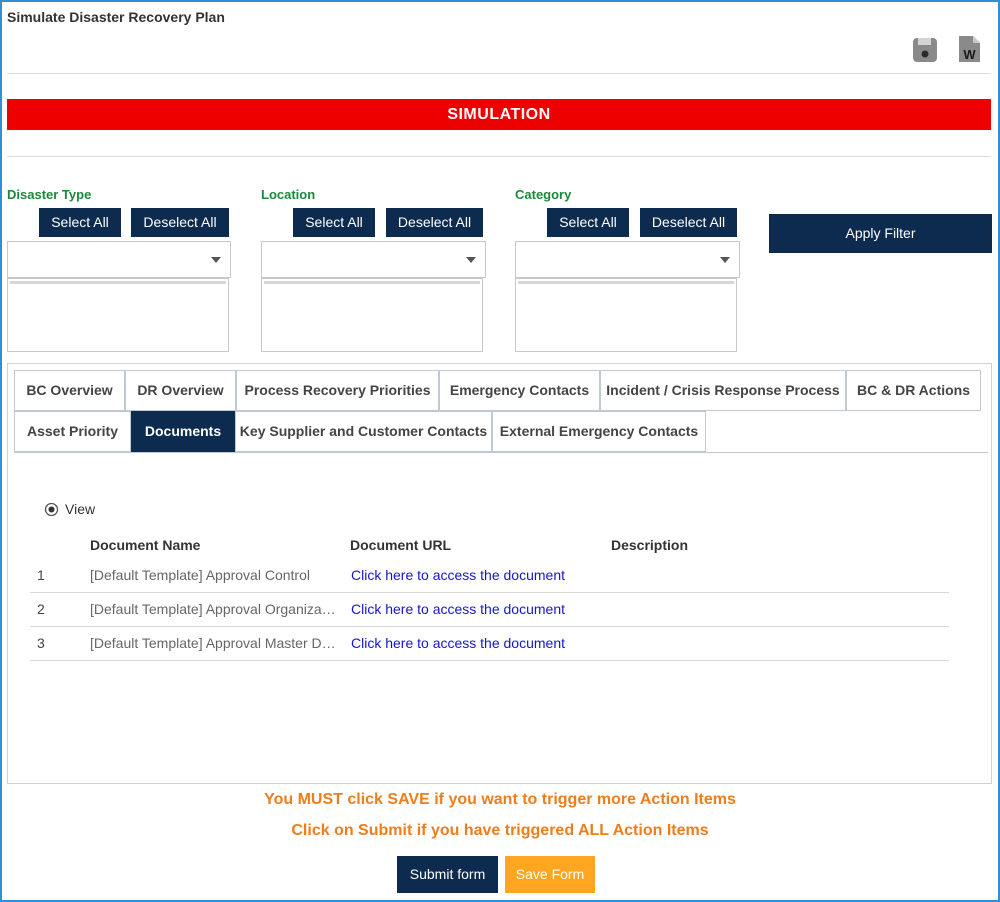  Describe the element at coordinates (69, 390) in the screenshot. I see `tab-bc-overview: BC Overview` at that location.